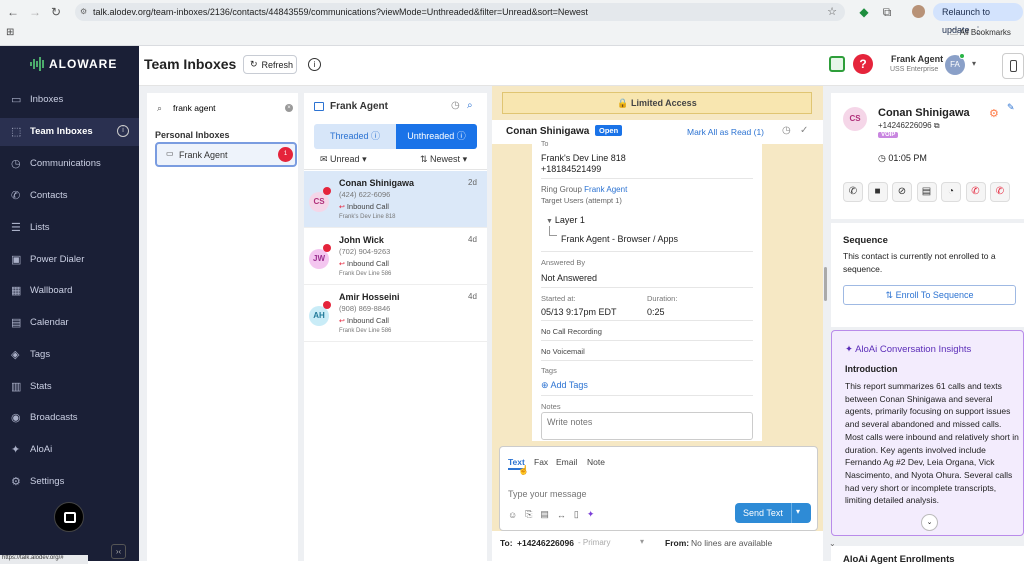  Describe the element at coordinates (69, 132) in the screenshot. I see `sidebar-item-team-inboxes: ⬚ Team Inboxes i` at that location.